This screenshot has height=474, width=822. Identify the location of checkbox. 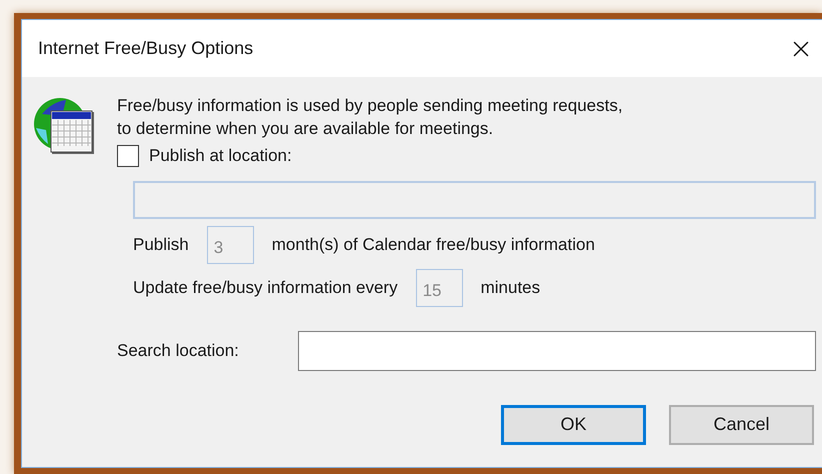
(128, 155).